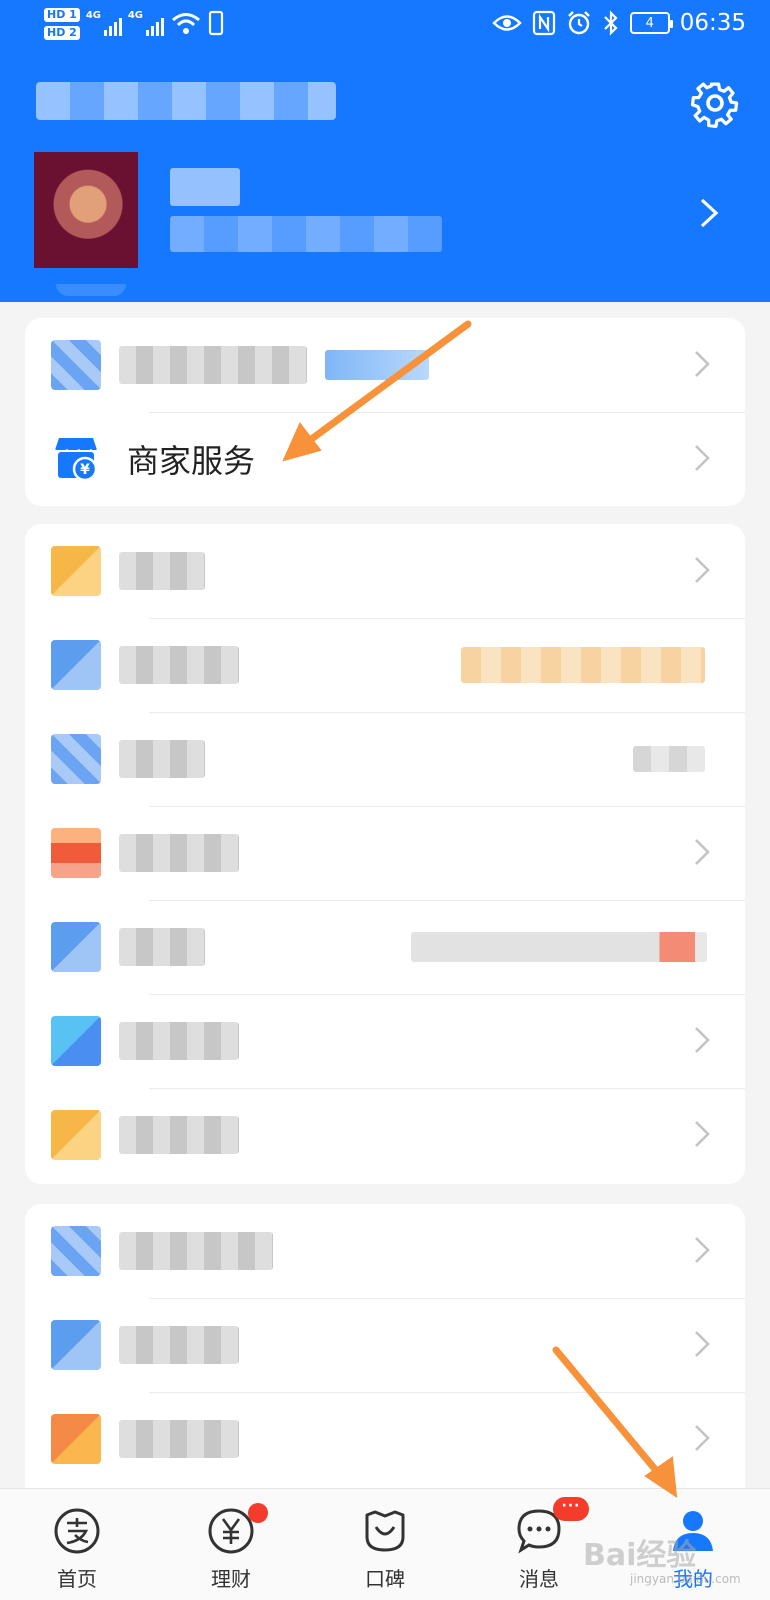  Describe the element at coordinates (135, 15) in the screenshot. I see `network-type-2: 4G` at that location.